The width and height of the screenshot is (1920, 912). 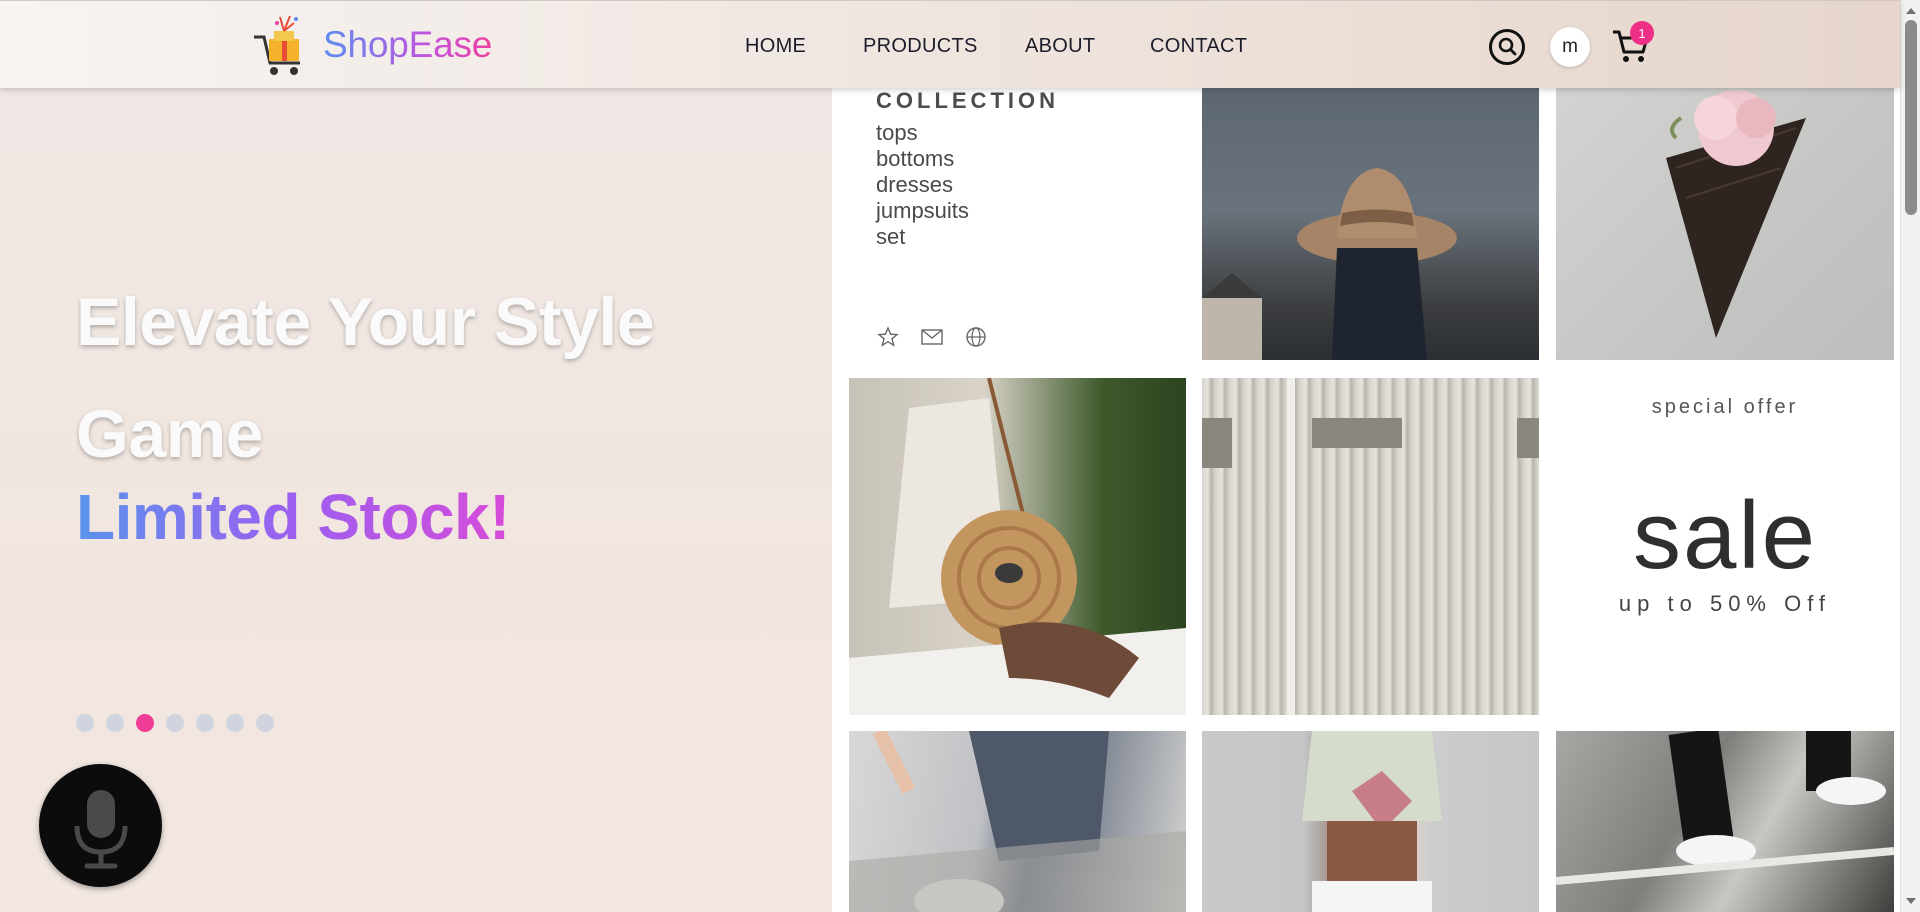 What do you see at coordinates (888, 337) in the screenshot?
I see `star-icon` at bounding box center [888, 337].